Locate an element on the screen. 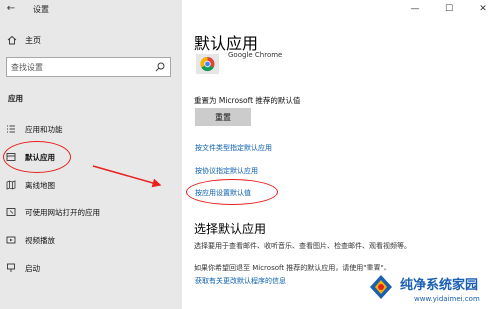 Image resolution: width=500 pixels, height=309 pixels. sidebar-item-offline-maps: 离线地图 is located at coordinates (91, 185).